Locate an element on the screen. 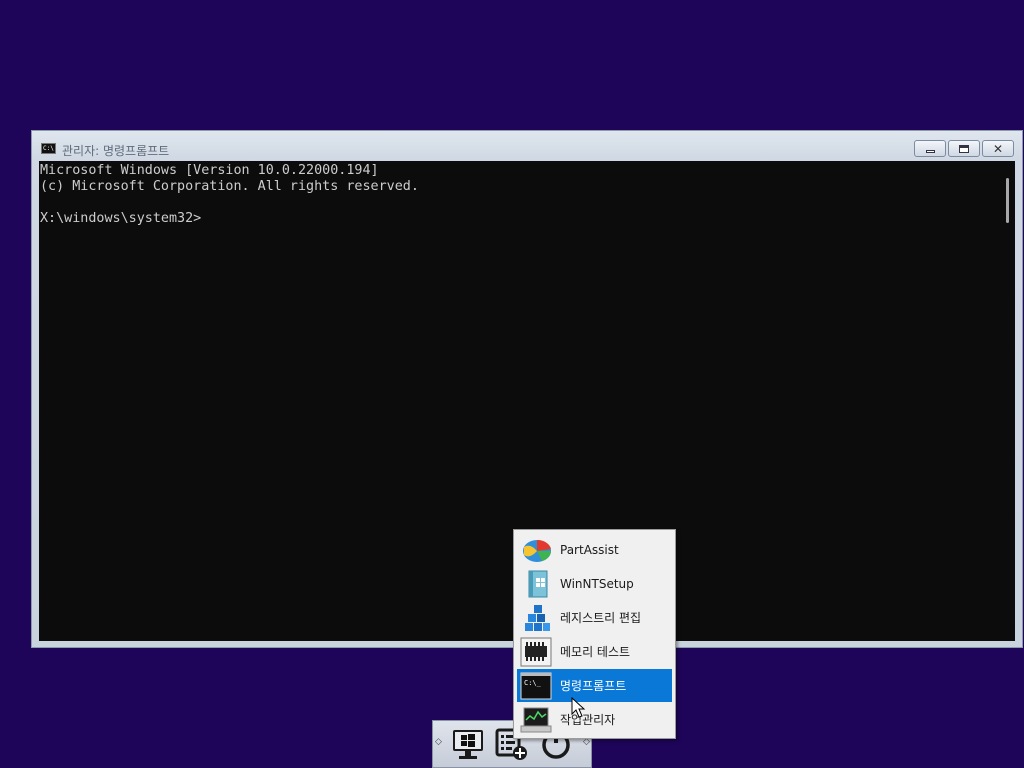 Image resolution: width=1024 pixels, height=768 pixels. winntsetup-icon is located at coordinates (538, 583).